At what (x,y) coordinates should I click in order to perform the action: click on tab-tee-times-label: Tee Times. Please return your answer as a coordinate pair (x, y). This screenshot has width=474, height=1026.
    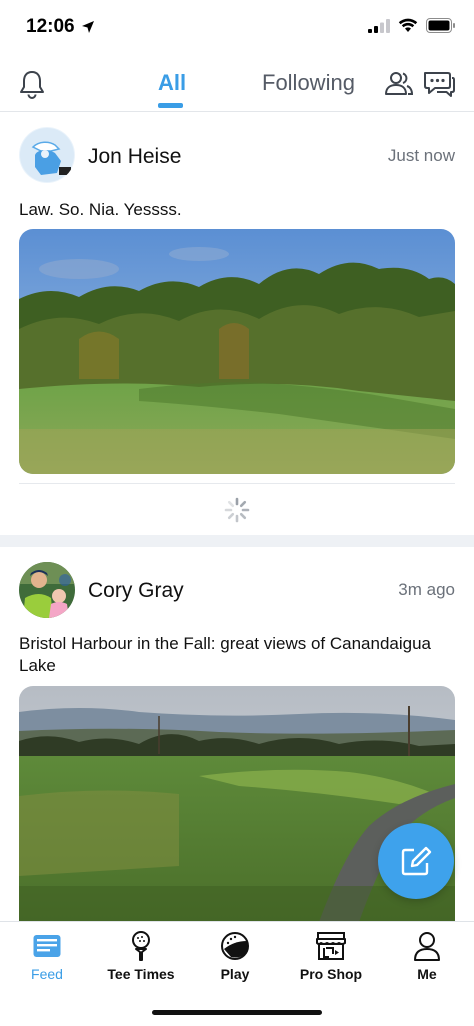
    Looking at the image, I should click on (141, 974).